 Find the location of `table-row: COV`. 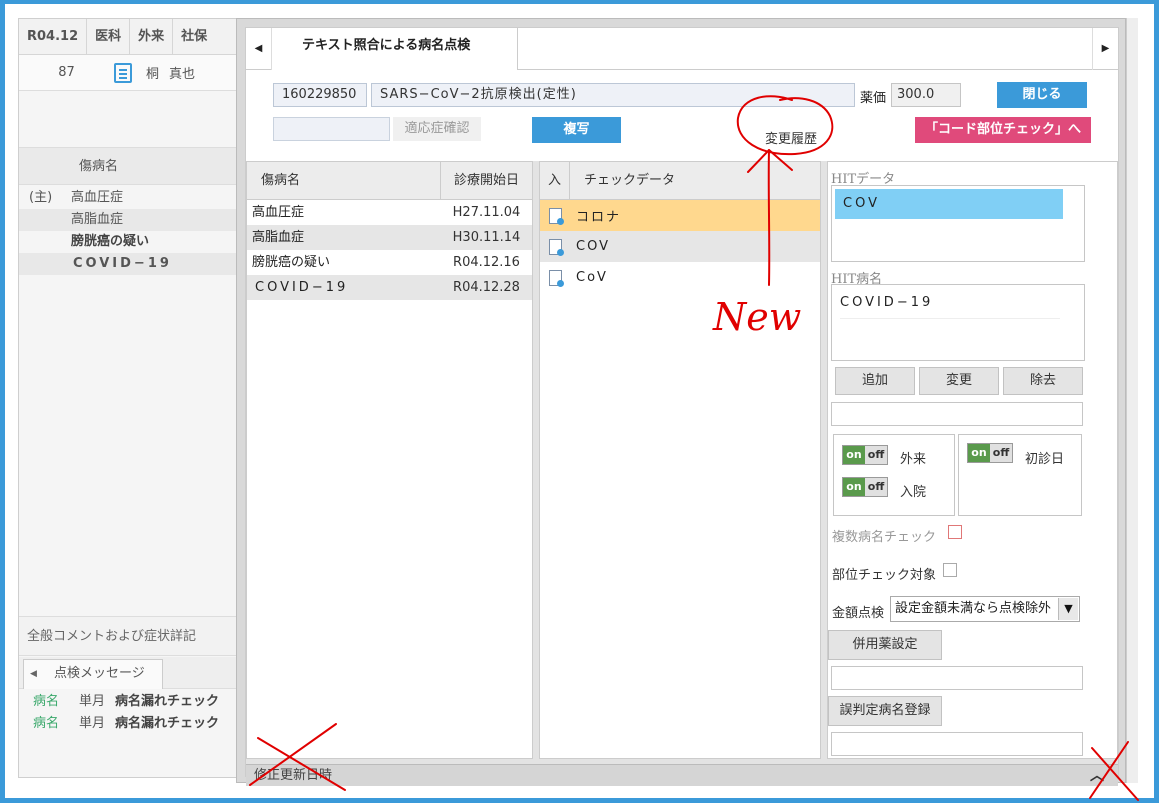

table-row: COV is located at coordinates (680, 246).